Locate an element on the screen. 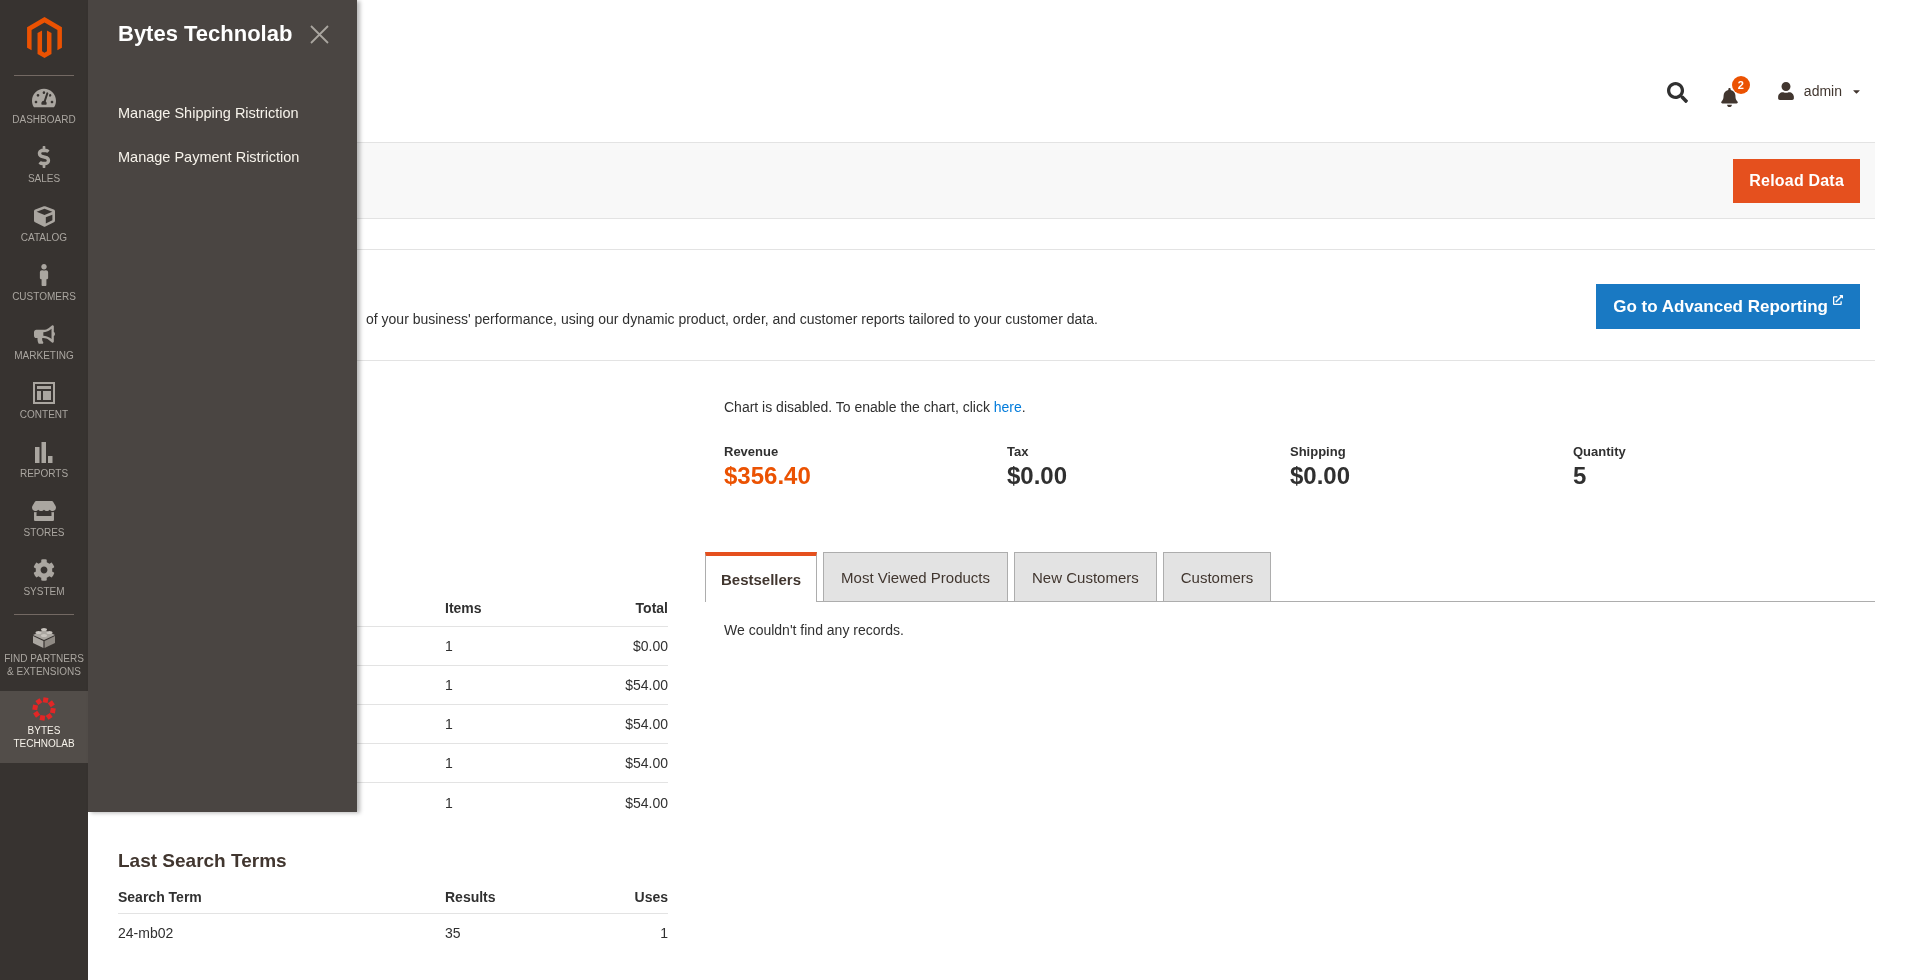 Image resolution: width=1905 pixels, height=980 pixels. gear-icon is located at coordinates (44, 570).